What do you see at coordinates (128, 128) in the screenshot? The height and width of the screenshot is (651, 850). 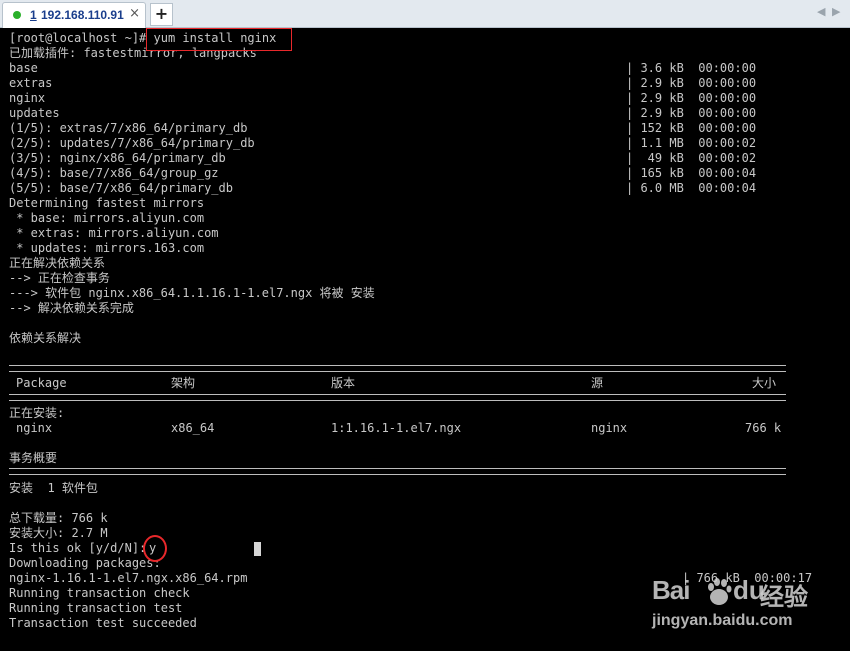 I see `terminal-line: (1/5): extras/7/x86_64/primary_db` at bounding box center [128, 128].